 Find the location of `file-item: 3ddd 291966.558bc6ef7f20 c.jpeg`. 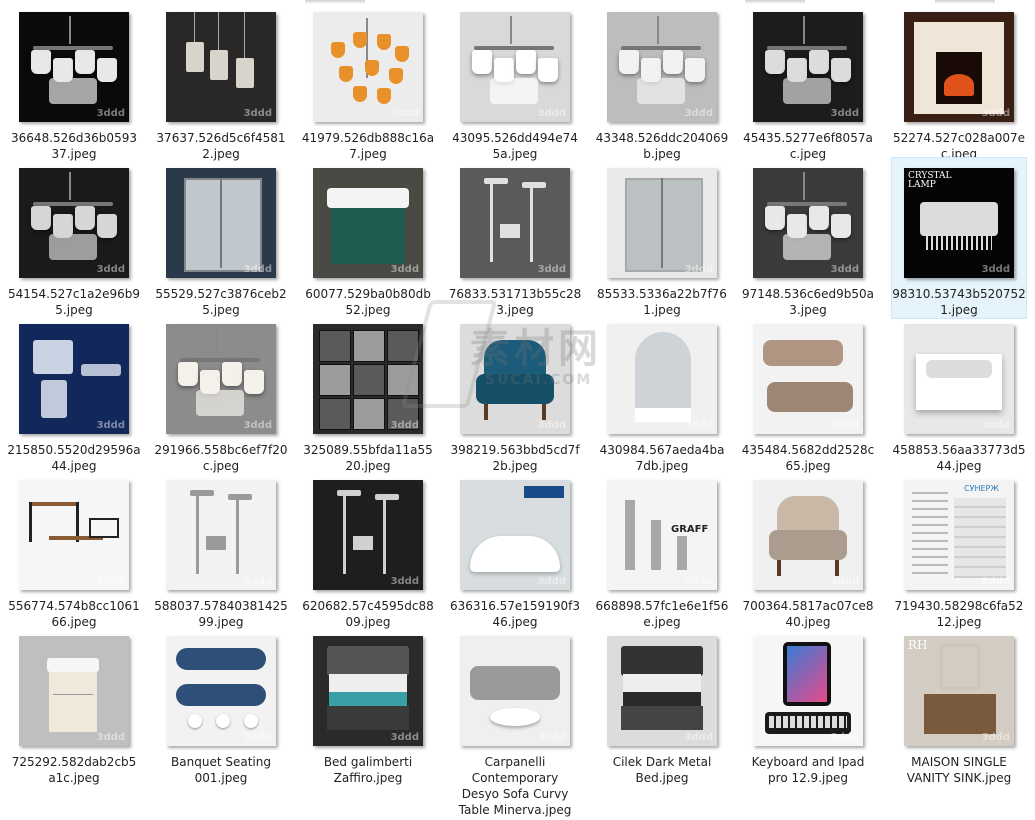

file-item: 3ddd 291966.558bc6ef7f20 c.jpeg is located at coordinates (221, 394).